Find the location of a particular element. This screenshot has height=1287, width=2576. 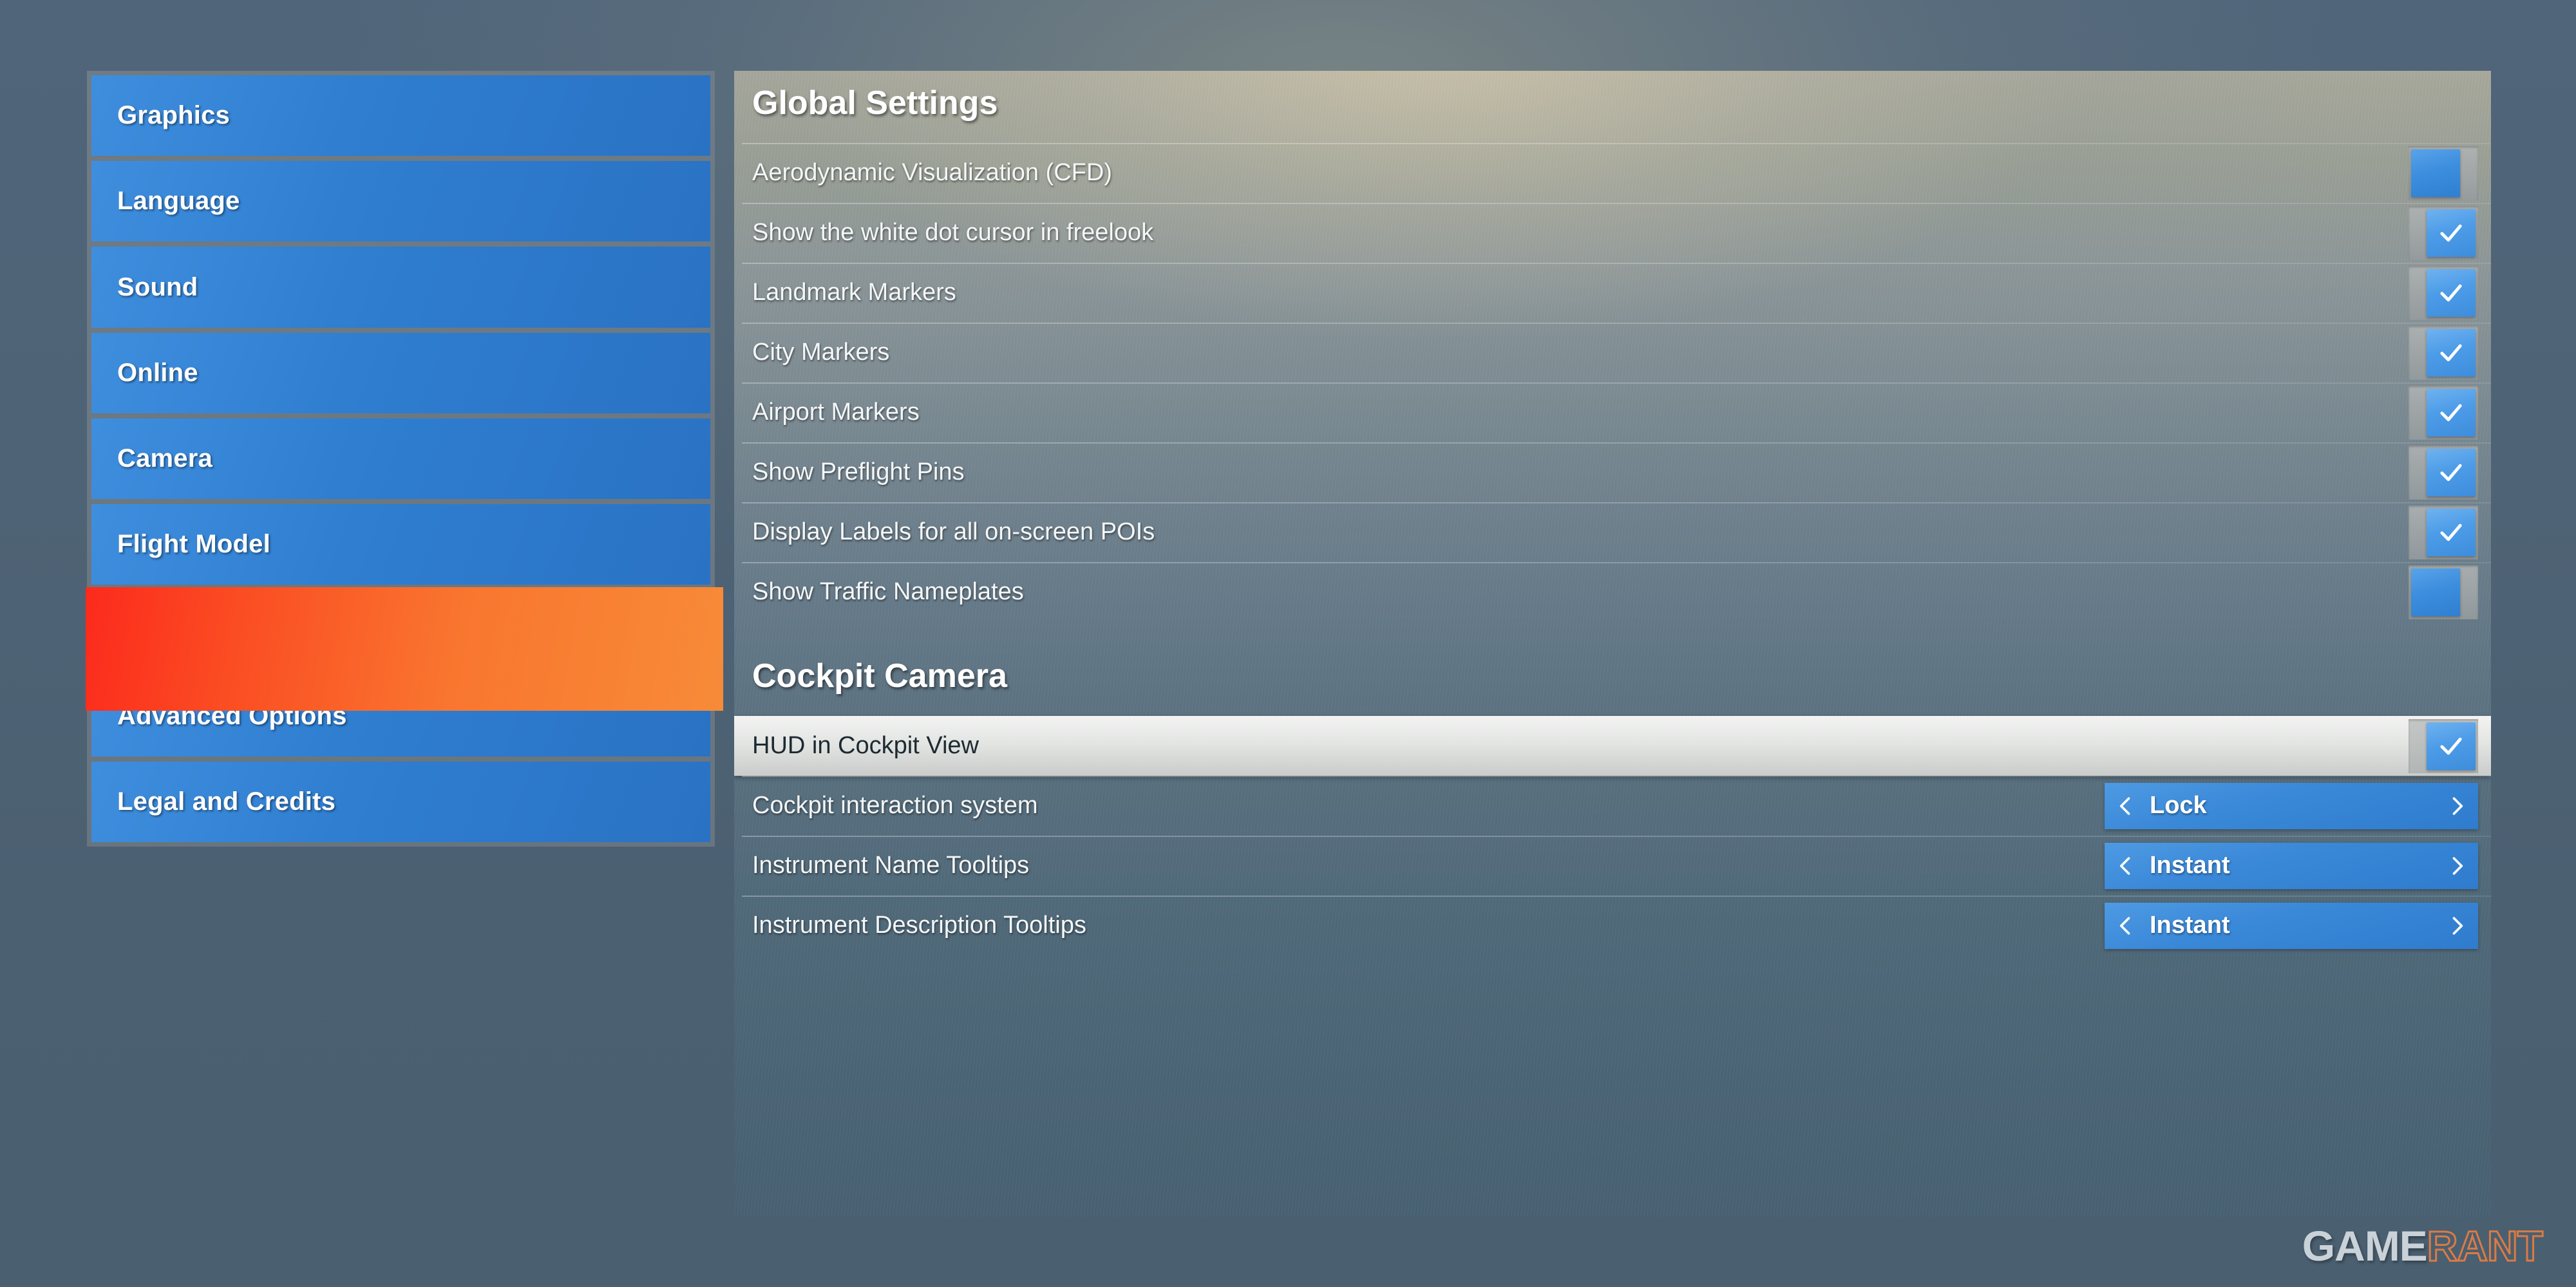

sidebar-item-flight-model: Flight Model is located at coordinates (400, 544).